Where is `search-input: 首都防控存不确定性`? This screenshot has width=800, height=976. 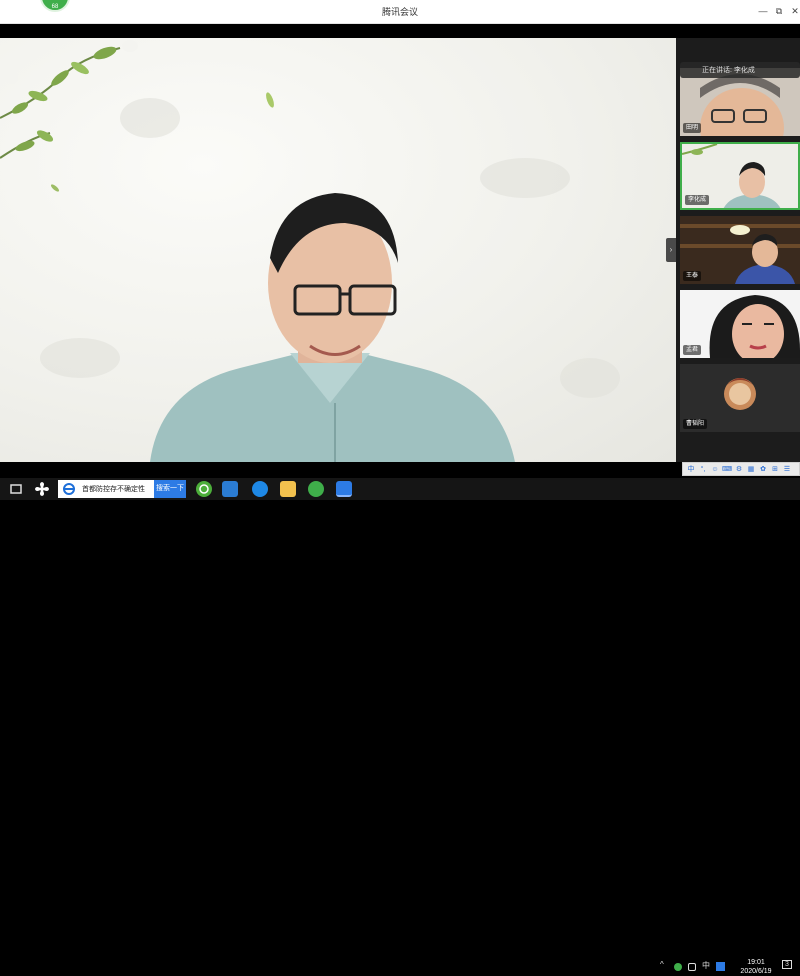 search-input: 首都防控存不确定性 is located at coordinates (113, 489).